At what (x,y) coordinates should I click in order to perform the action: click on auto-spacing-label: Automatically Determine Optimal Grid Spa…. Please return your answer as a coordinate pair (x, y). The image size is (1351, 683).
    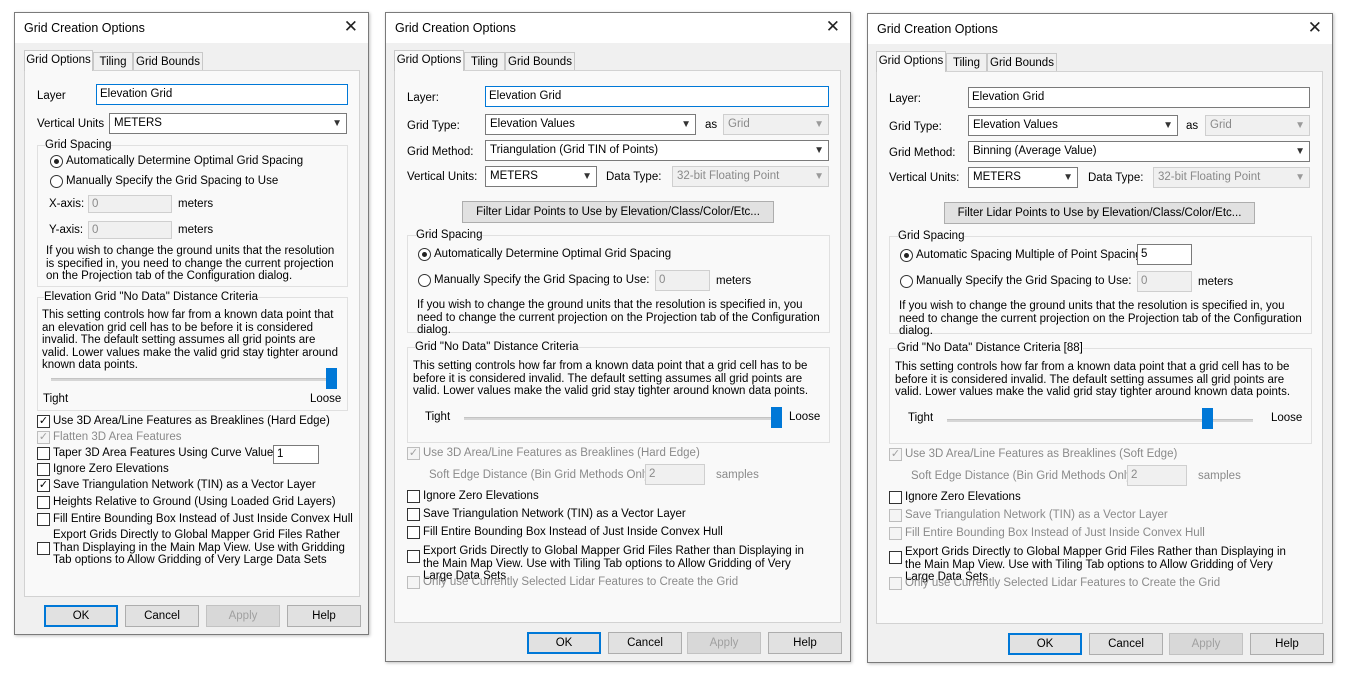
    Looking at the image, I should click on (185, 161).